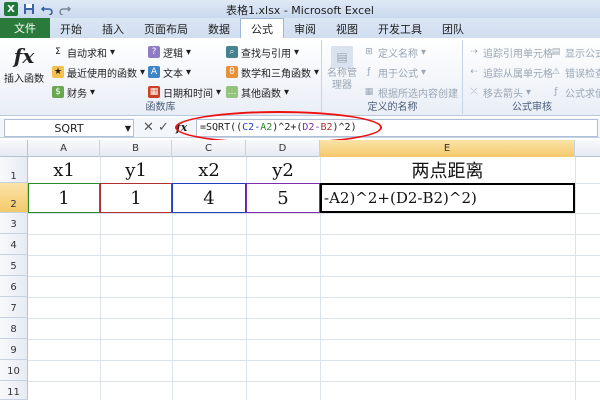 This screenshot has width=600, height=400. Describe the element at coordinates (369, 52) in the screenshot. I see `tag-icon: ⊞` at that location.